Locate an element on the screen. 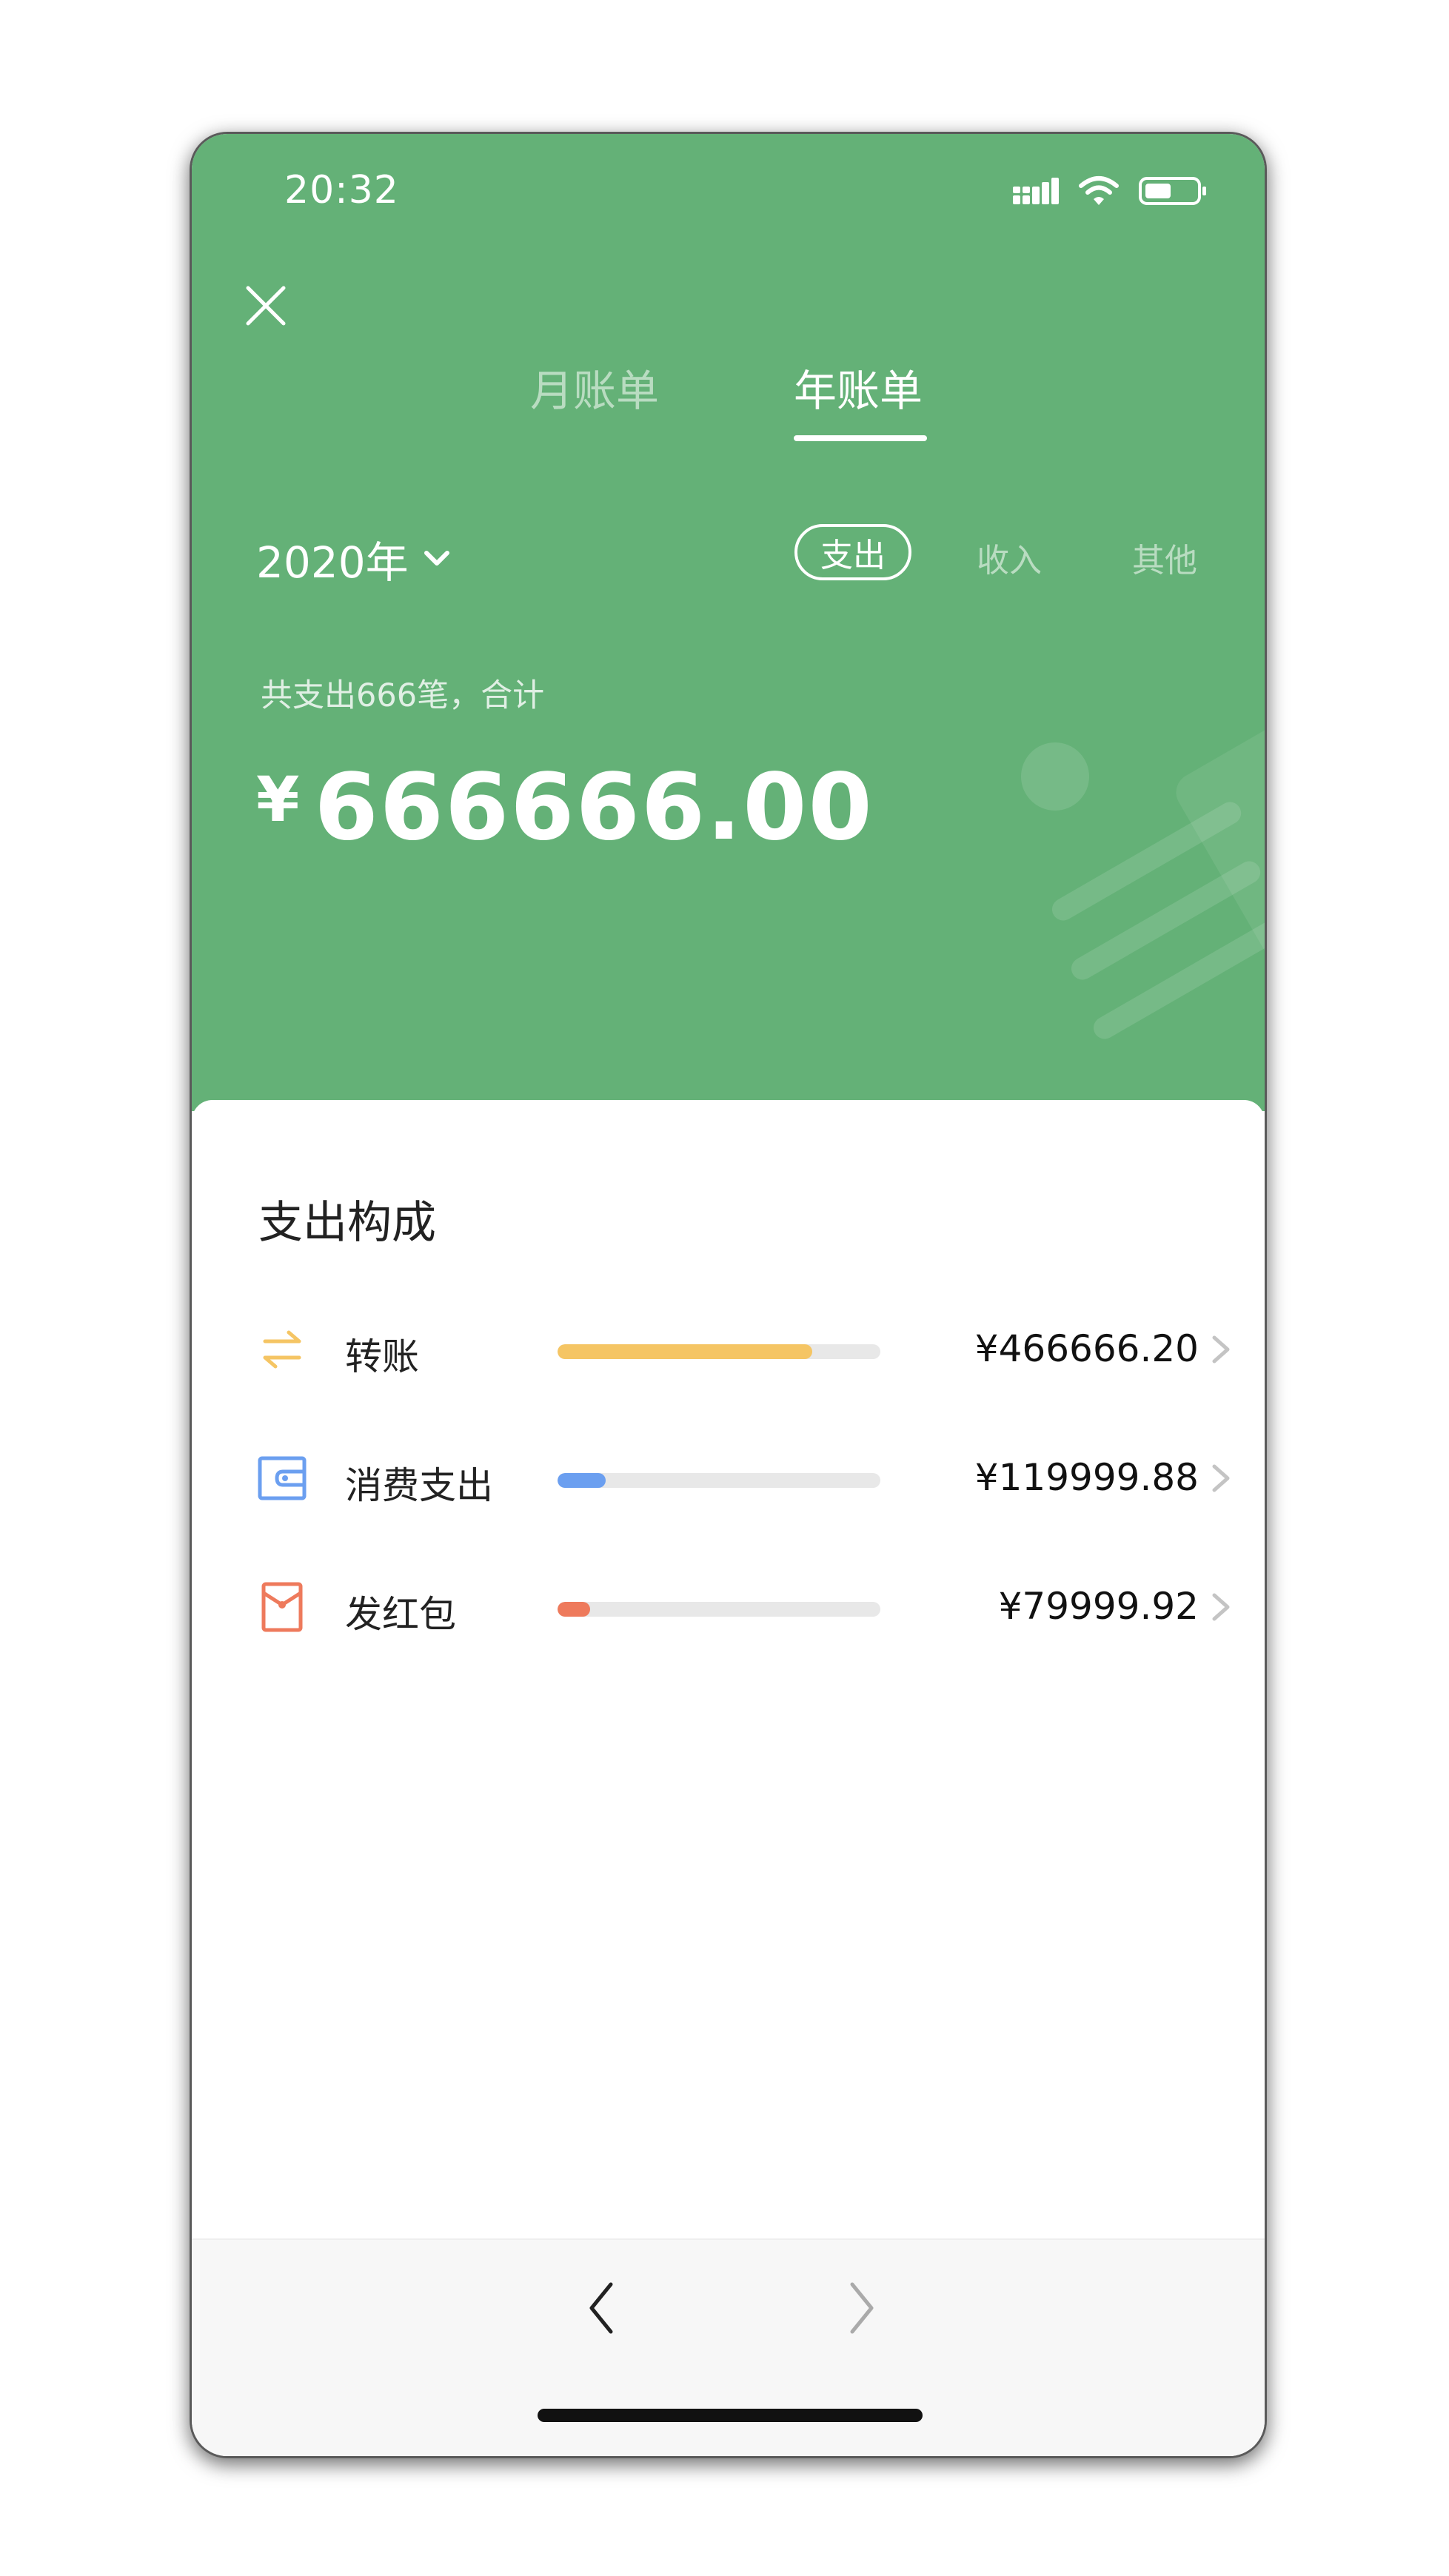  transfer-icon is located at coordinates (282, 1349).